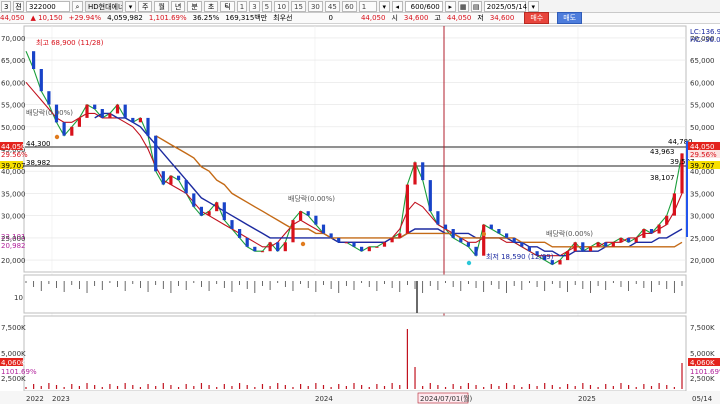 This screenshot has width=720, height=404. Describe the element at coordinates (702, 328) in the screenshot. I see `volume-axis-right-1: 7,500K` at that location.